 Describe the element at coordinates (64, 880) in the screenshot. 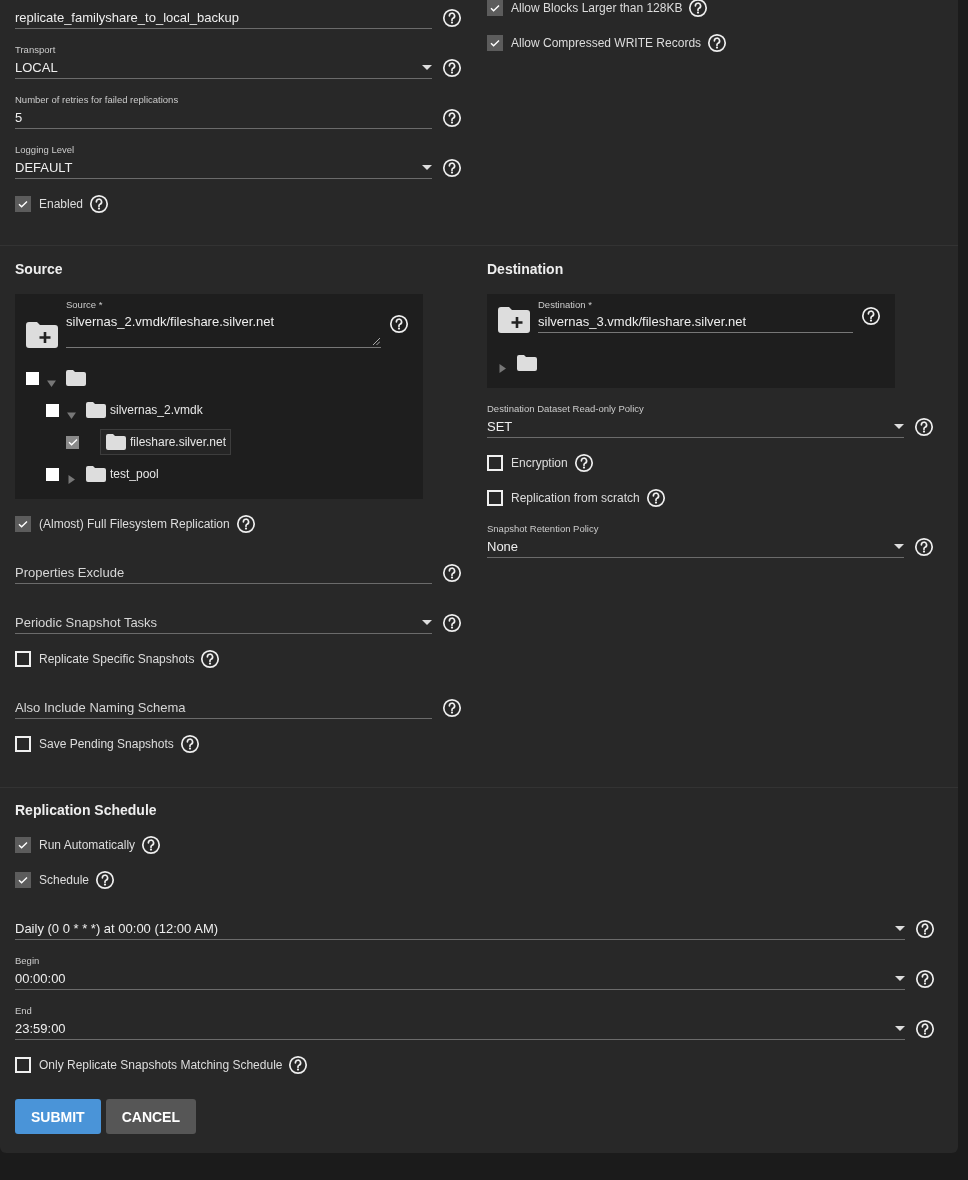

I see `checkbox-label: Schedule` at that location.